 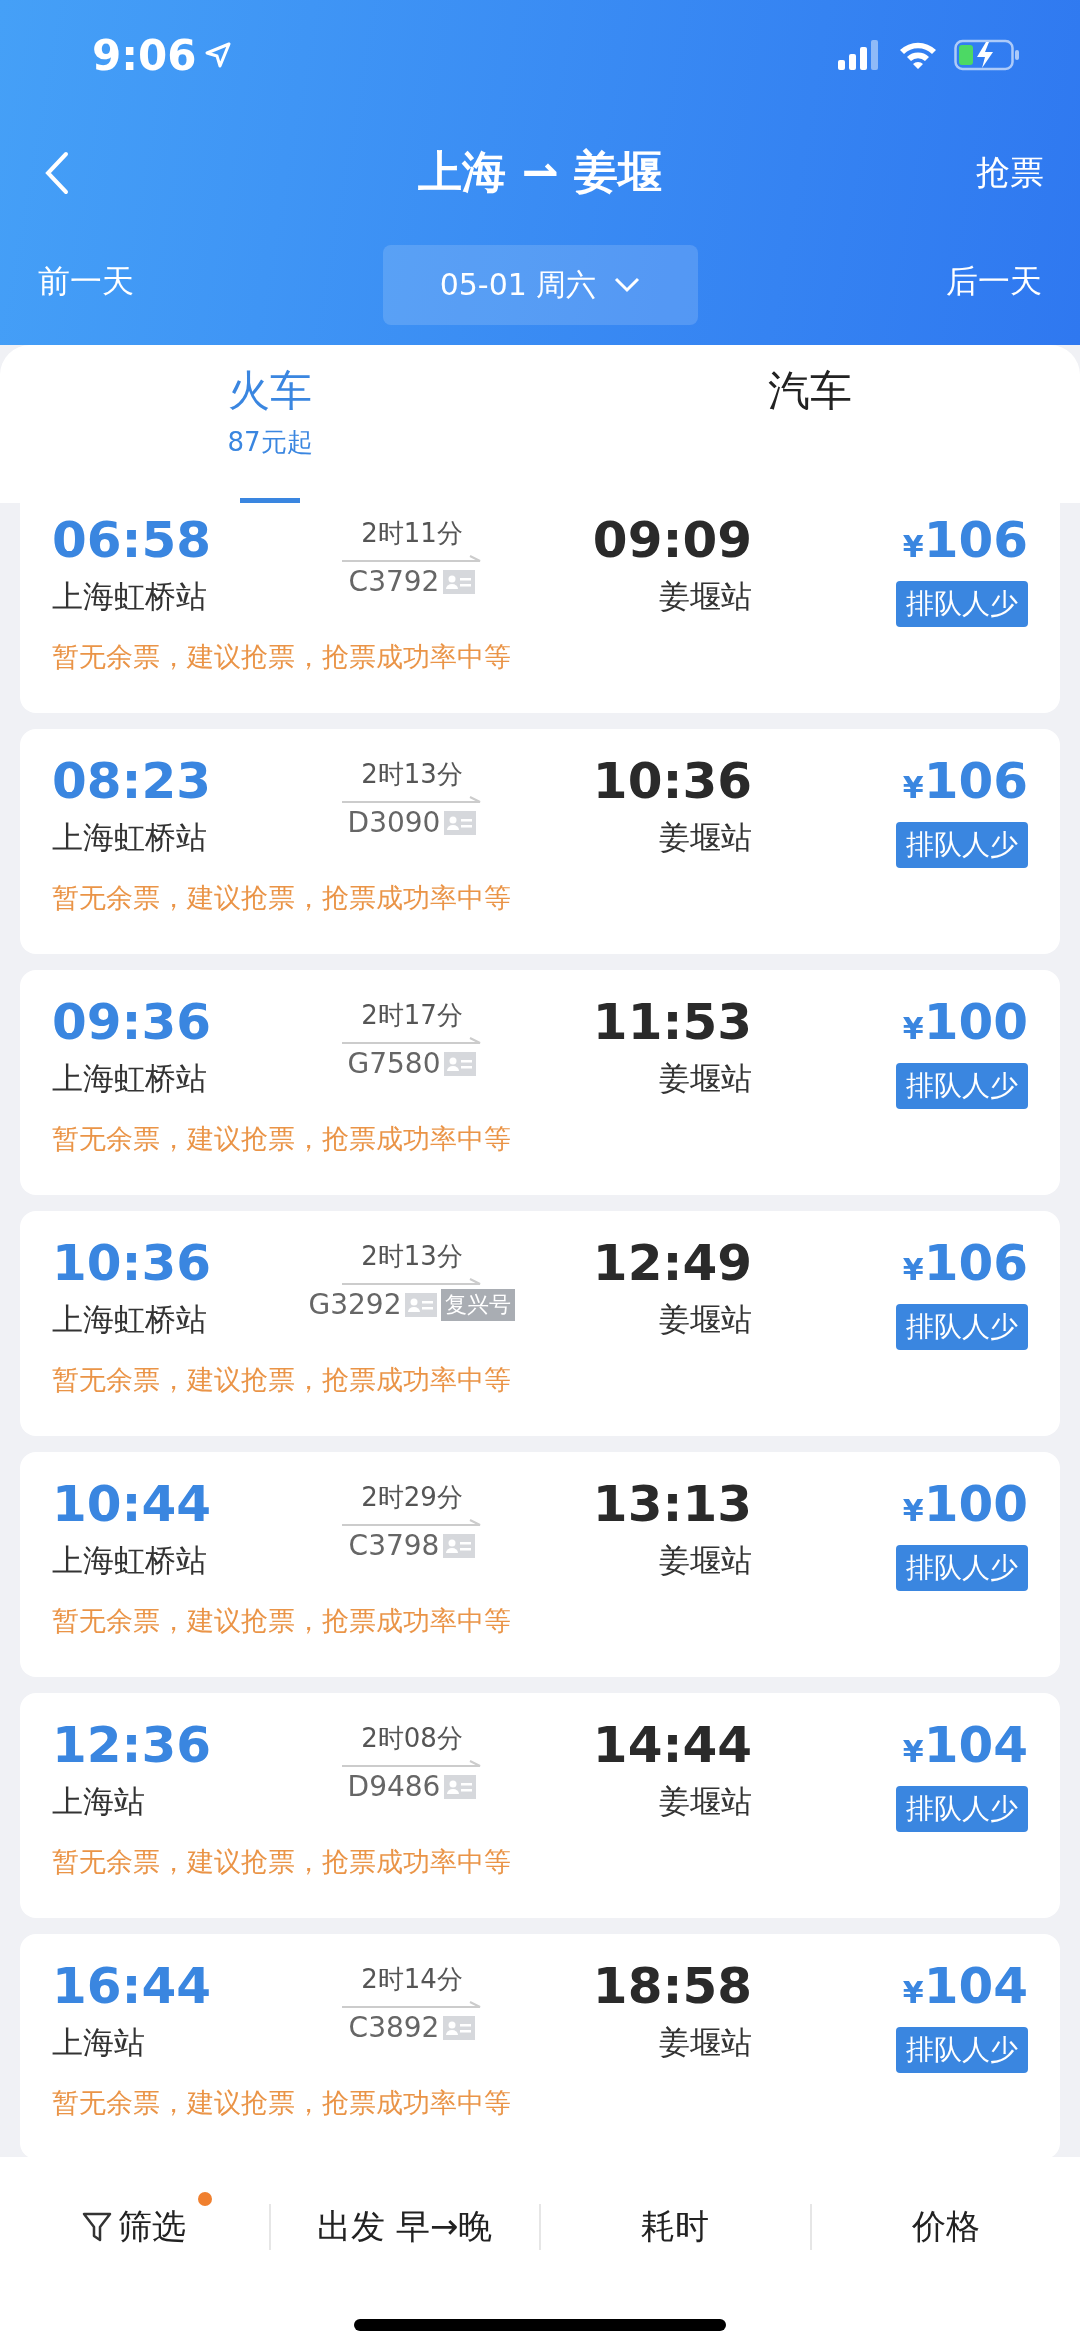 I want to click on arrival-time: 09:09, so click(x=672, y=540).